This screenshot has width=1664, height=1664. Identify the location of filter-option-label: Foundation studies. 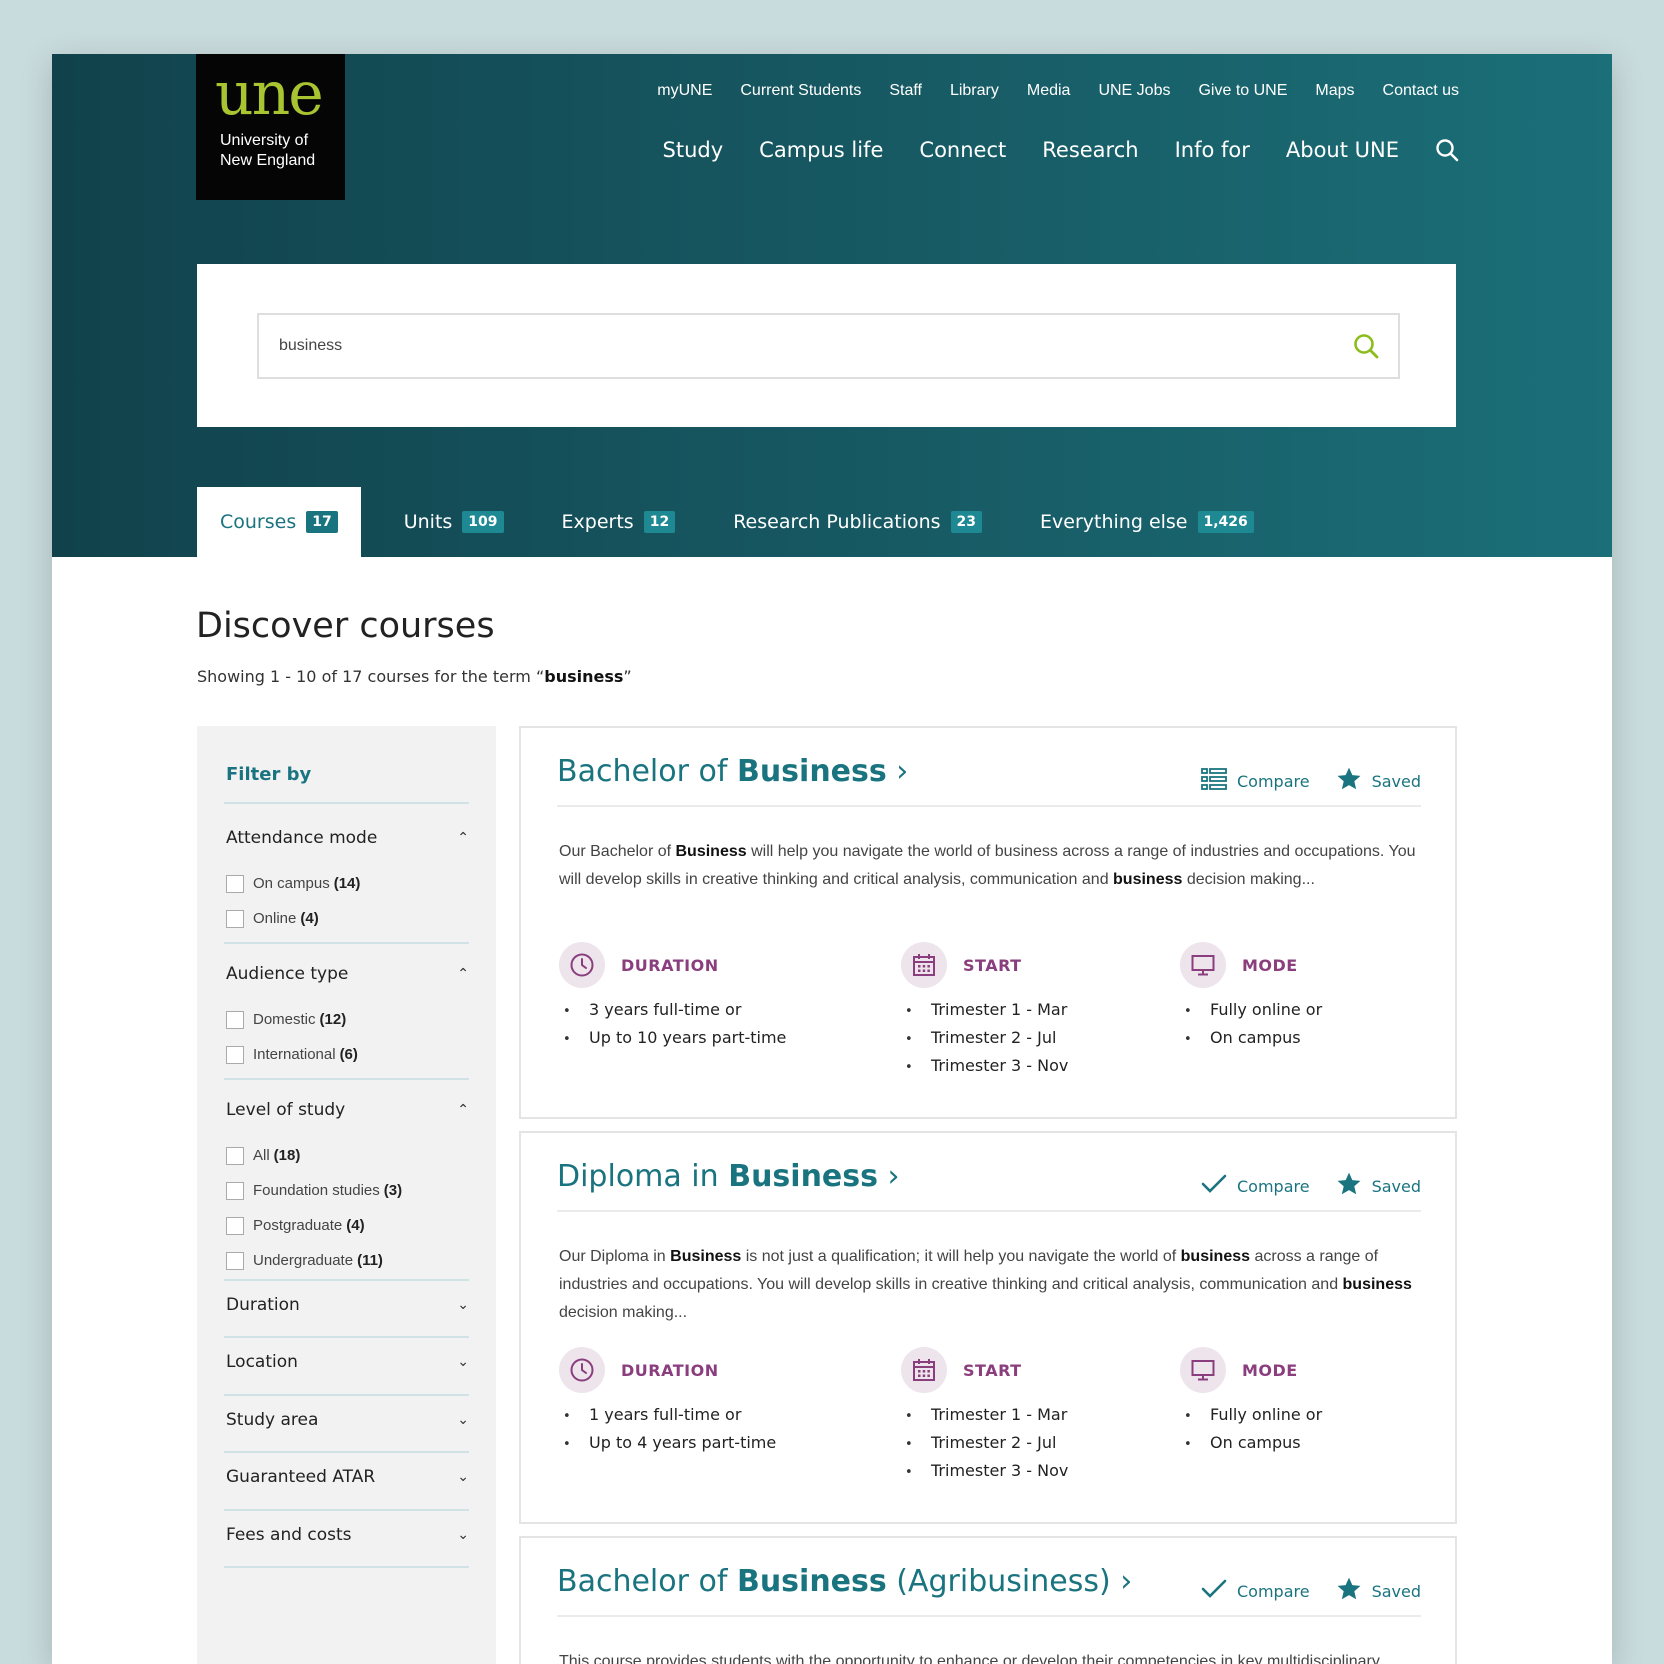
(316, 1190).